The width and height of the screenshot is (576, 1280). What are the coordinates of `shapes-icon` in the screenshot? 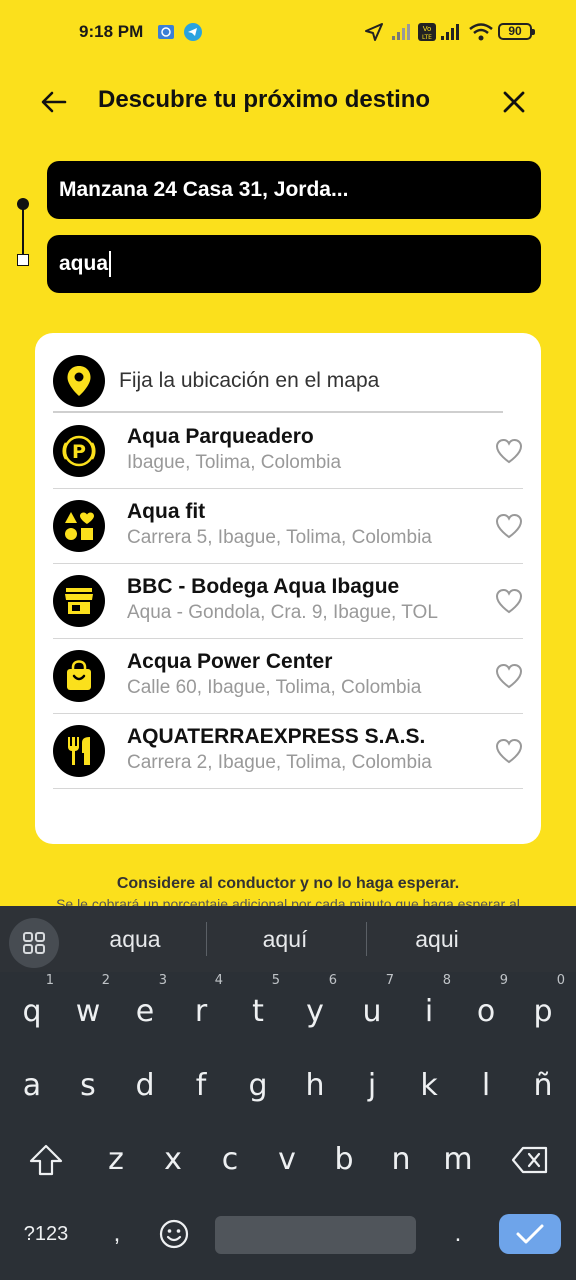 It's located at (79, 526).